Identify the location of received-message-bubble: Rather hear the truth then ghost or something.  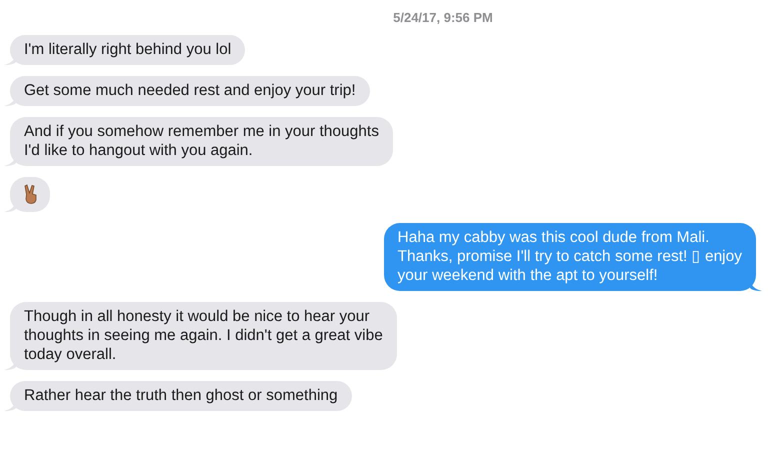
(181, 396).